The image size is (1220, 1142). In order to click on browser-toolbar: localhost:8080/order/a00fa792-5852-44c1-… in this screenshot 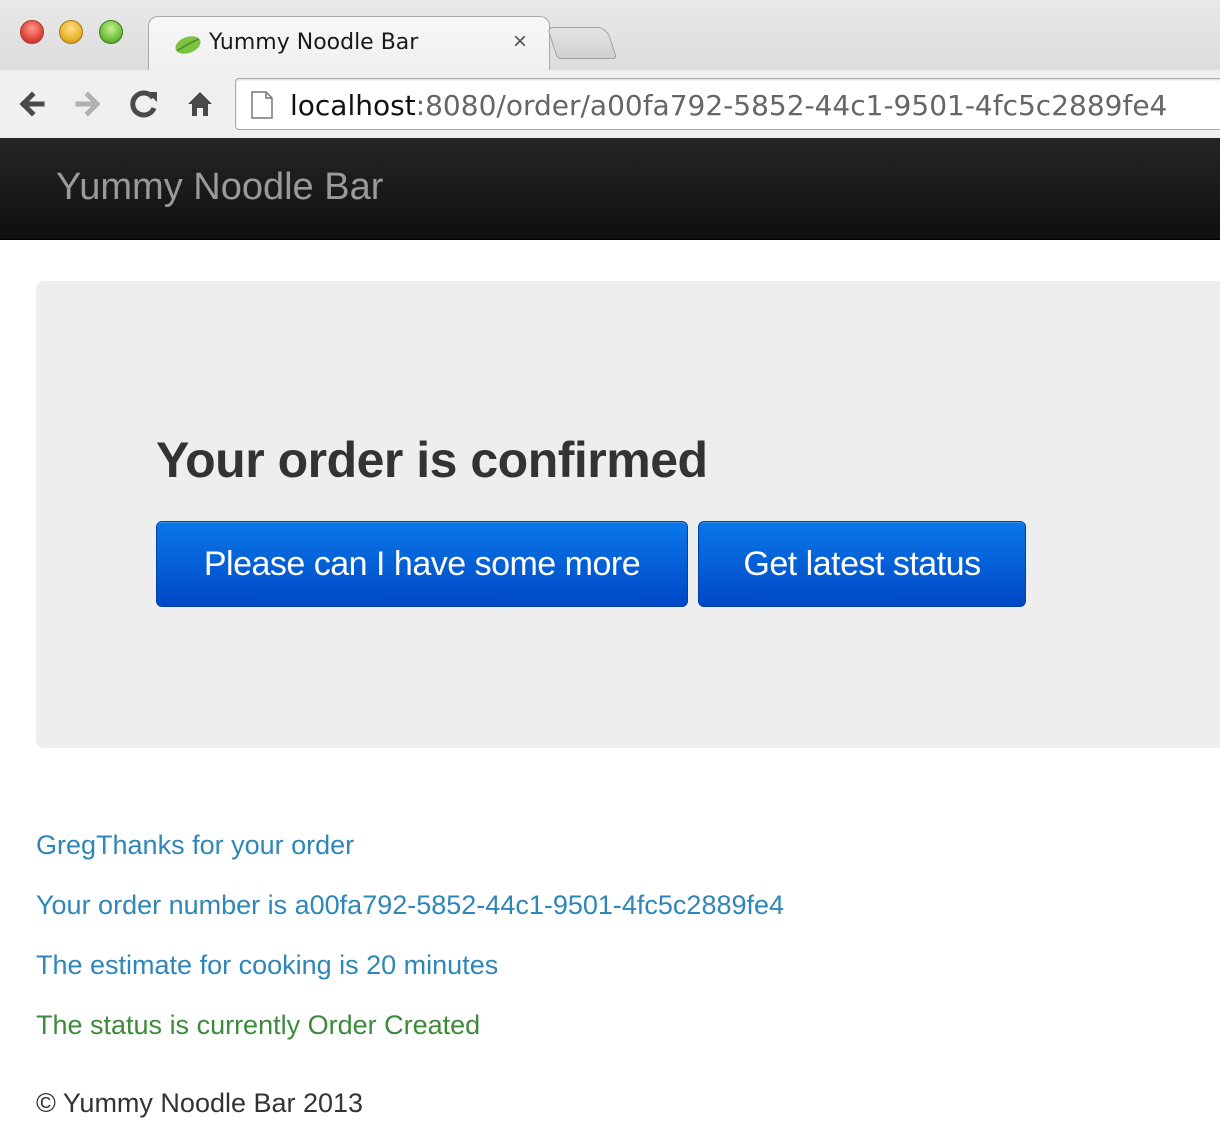, I will do `click(610, 104)`.